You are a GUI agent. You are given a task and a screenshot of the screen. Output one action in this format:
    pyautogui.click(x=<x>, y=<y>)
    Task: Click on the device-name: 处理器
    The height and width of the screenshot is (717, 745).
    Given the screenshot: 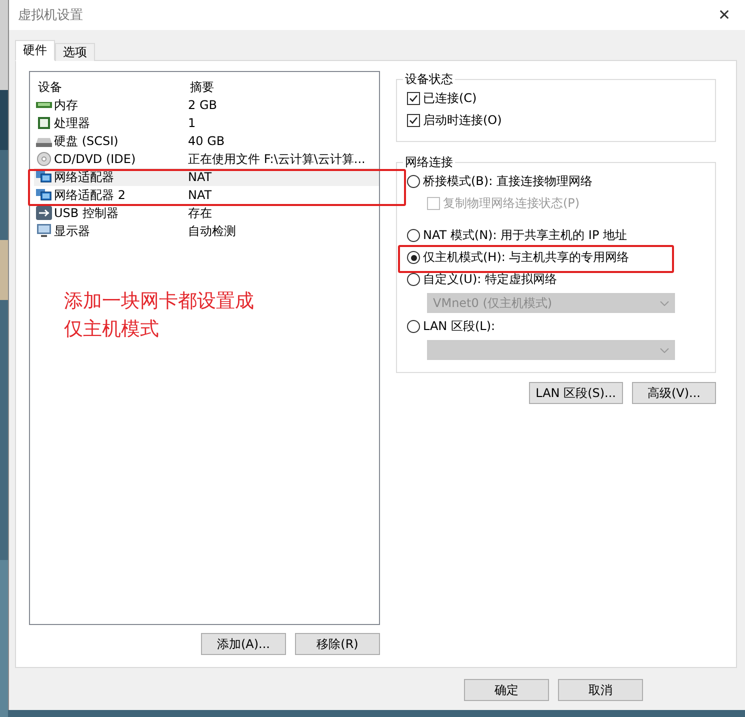 What is the action you would take?
    pyautogui.click(x=72, y=123)
    